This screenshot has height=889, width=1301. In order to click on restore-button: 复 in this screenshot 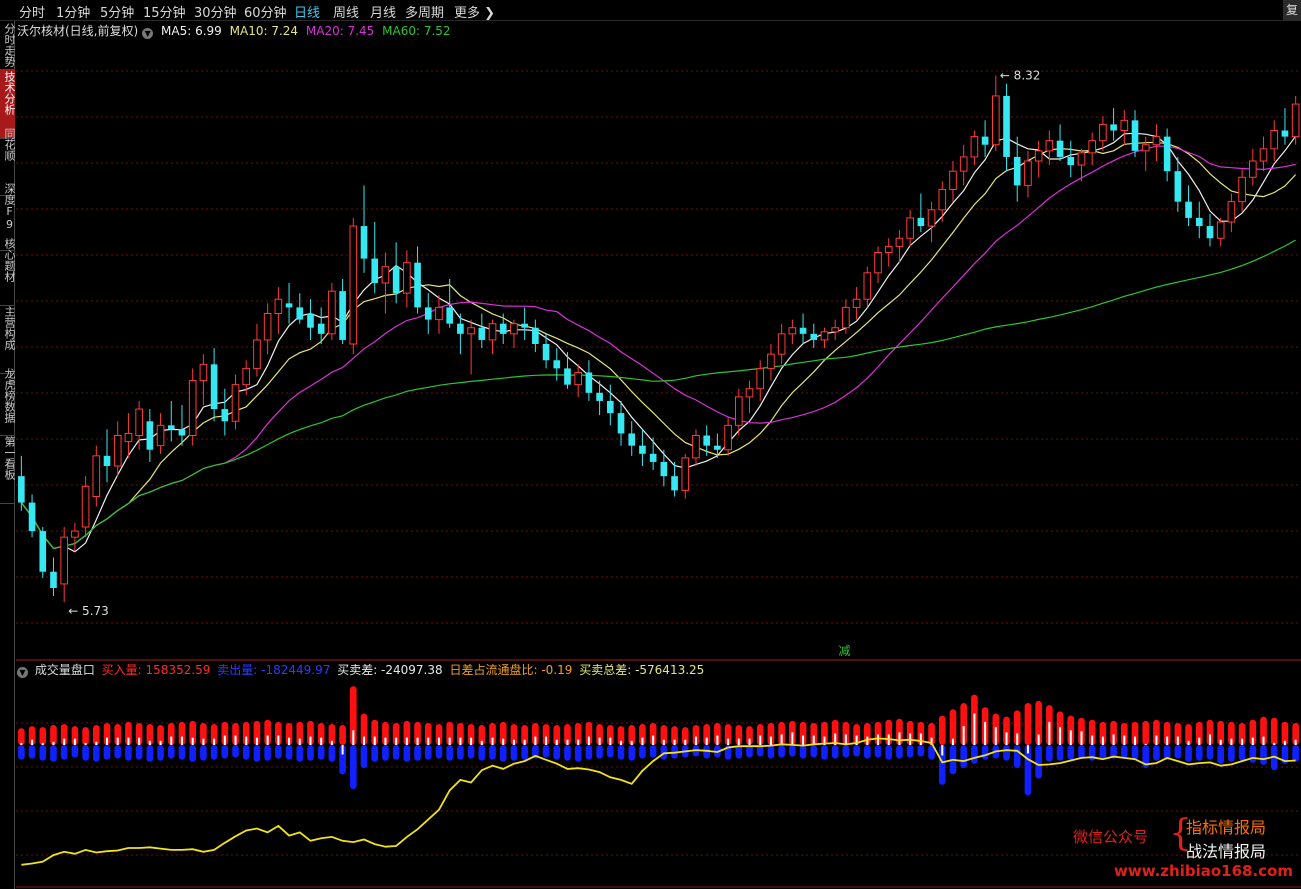, I will do `click(1292, 10)`.